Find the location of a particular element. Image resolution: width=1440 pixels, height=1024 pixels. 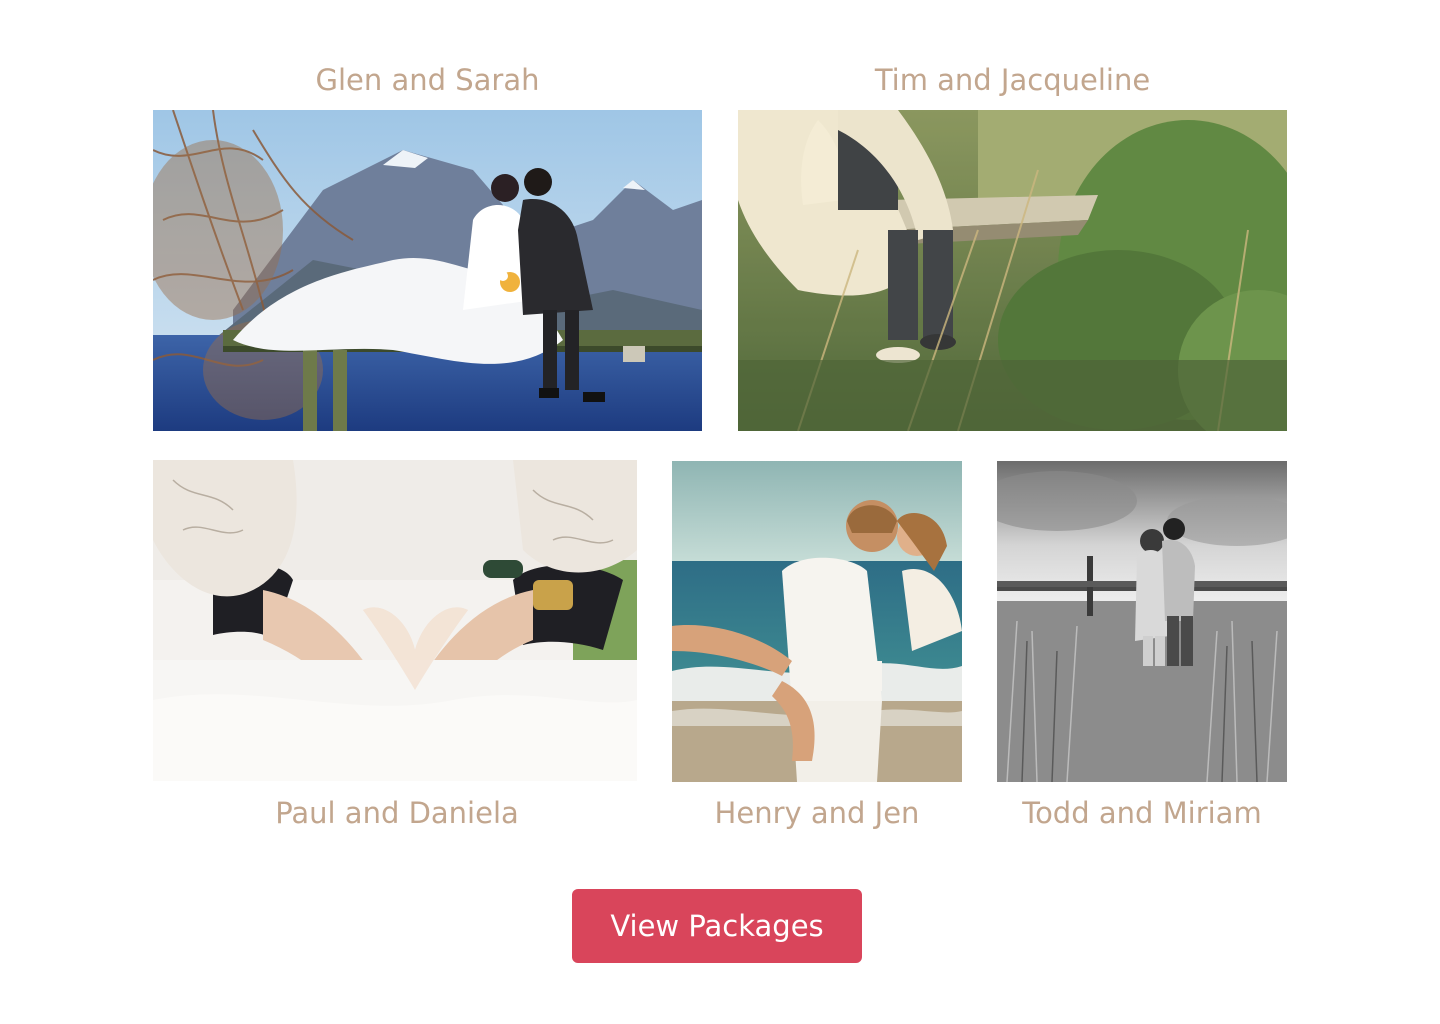

couple-caption-tim-and-jacqueline: Tim and Jacqueline is located at coordinates (1012, 80).